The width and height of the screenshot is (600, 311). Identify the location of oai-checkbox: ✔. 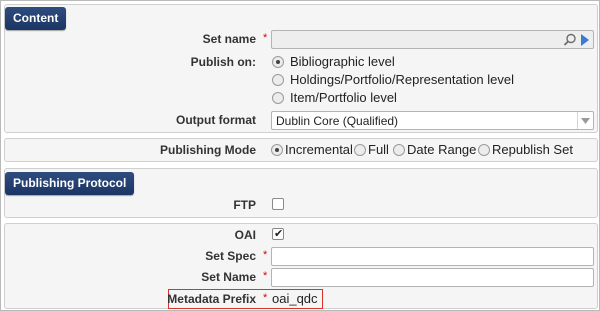
(278, 234).